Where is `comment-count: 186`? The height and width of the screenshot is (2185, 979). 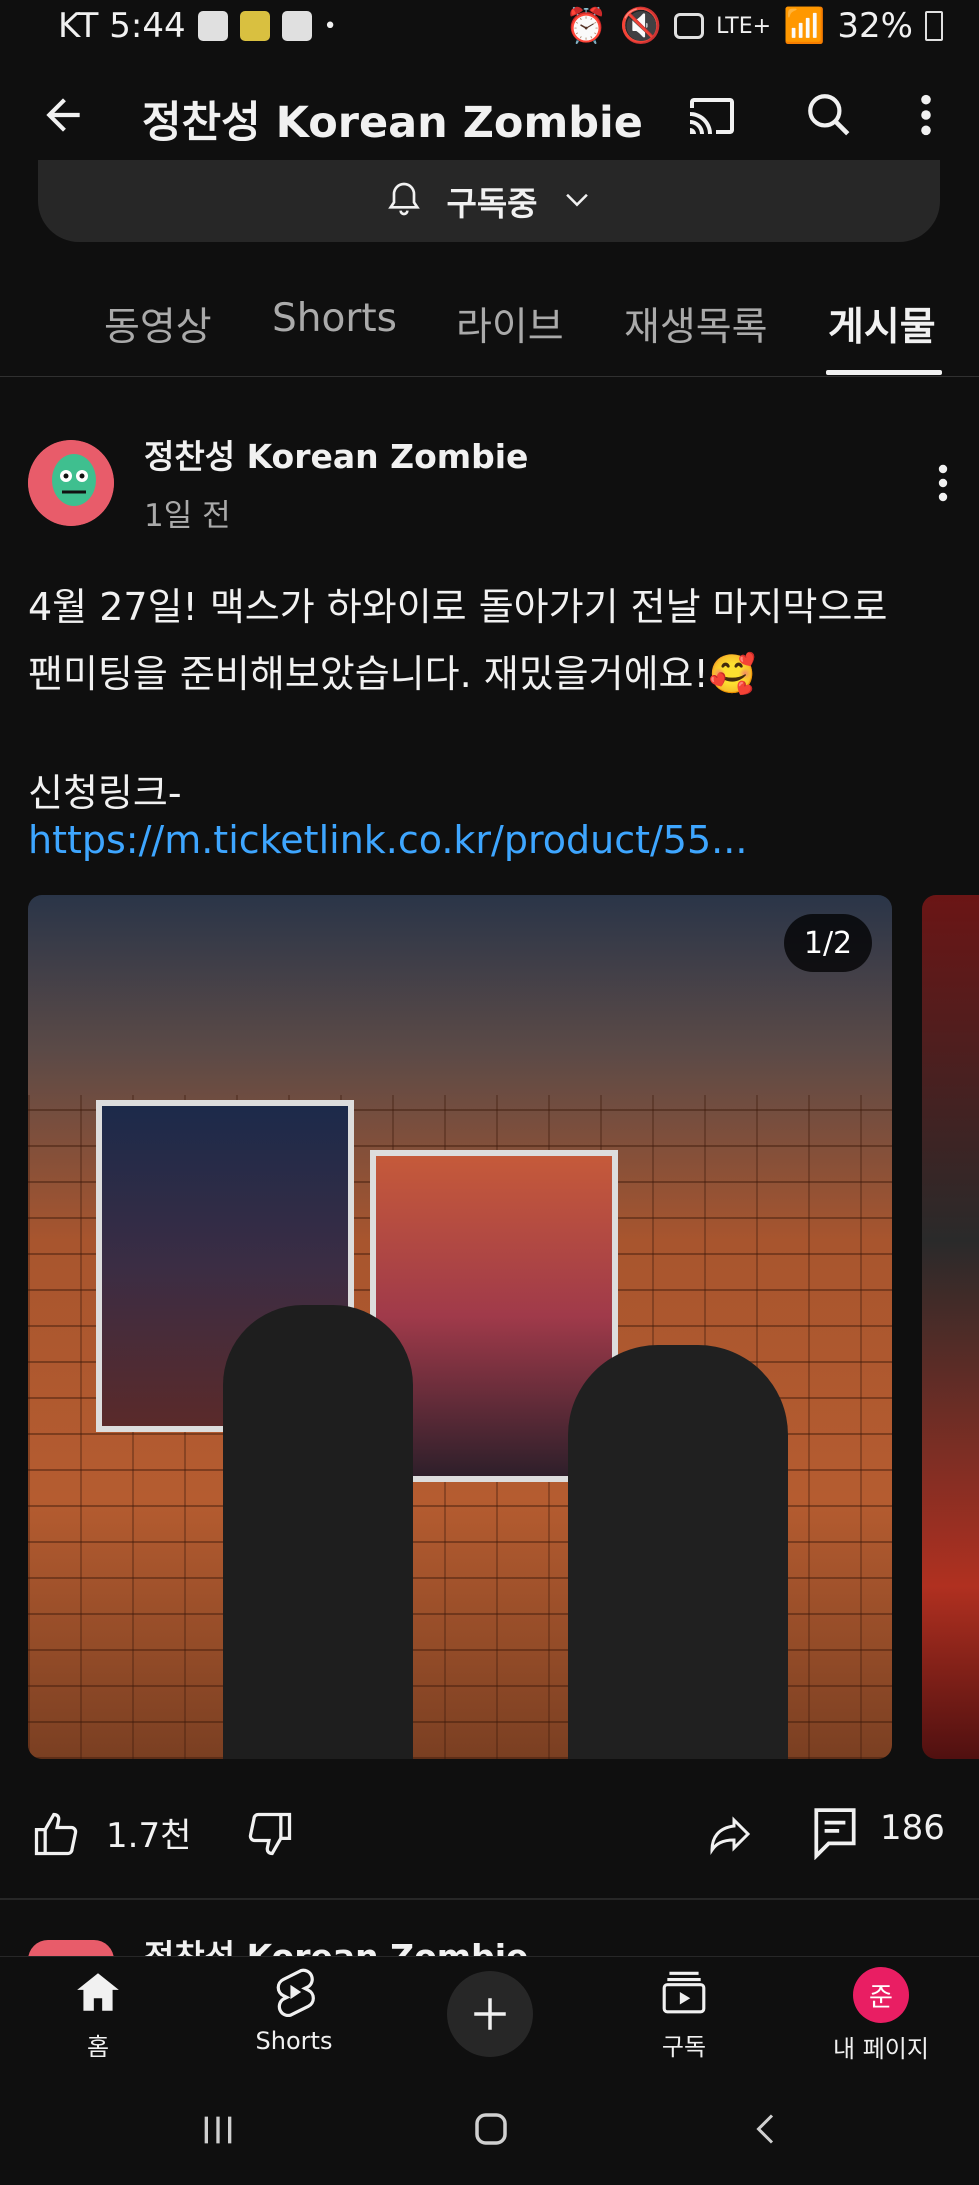
comment-count: 186 is located at coordinates (912, 1828).